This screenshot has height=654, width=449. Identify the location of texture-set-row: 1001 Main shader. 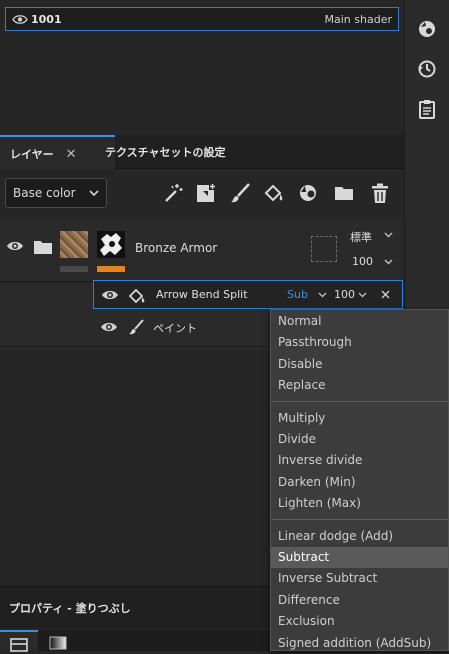
(202, 19).